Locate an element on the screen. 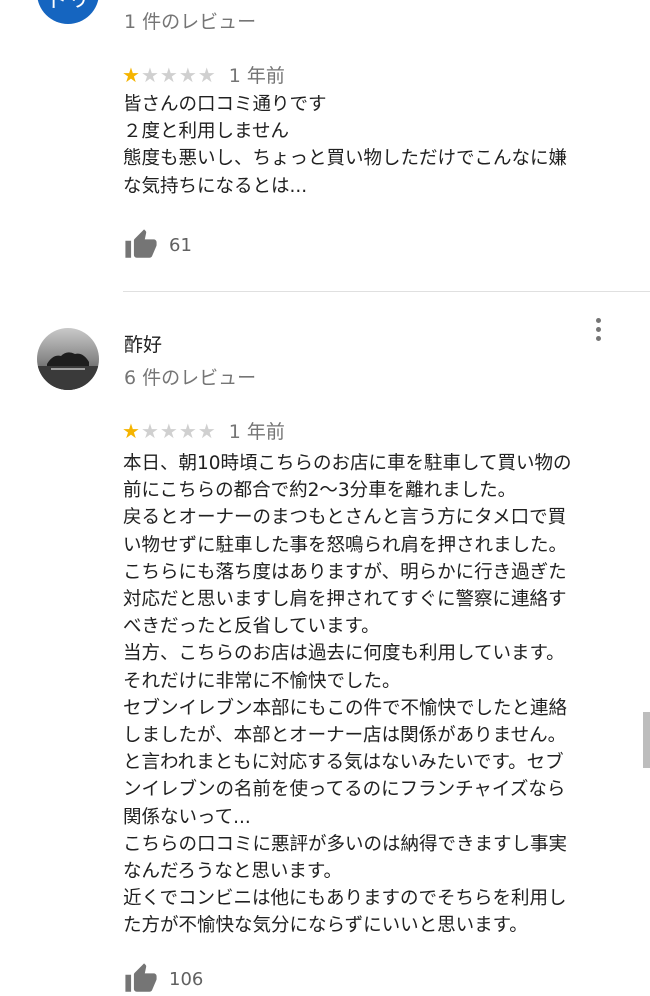  review-line: しましたが、本部とオーナー店は関係がありません。 is located at coordinates (345, 736).